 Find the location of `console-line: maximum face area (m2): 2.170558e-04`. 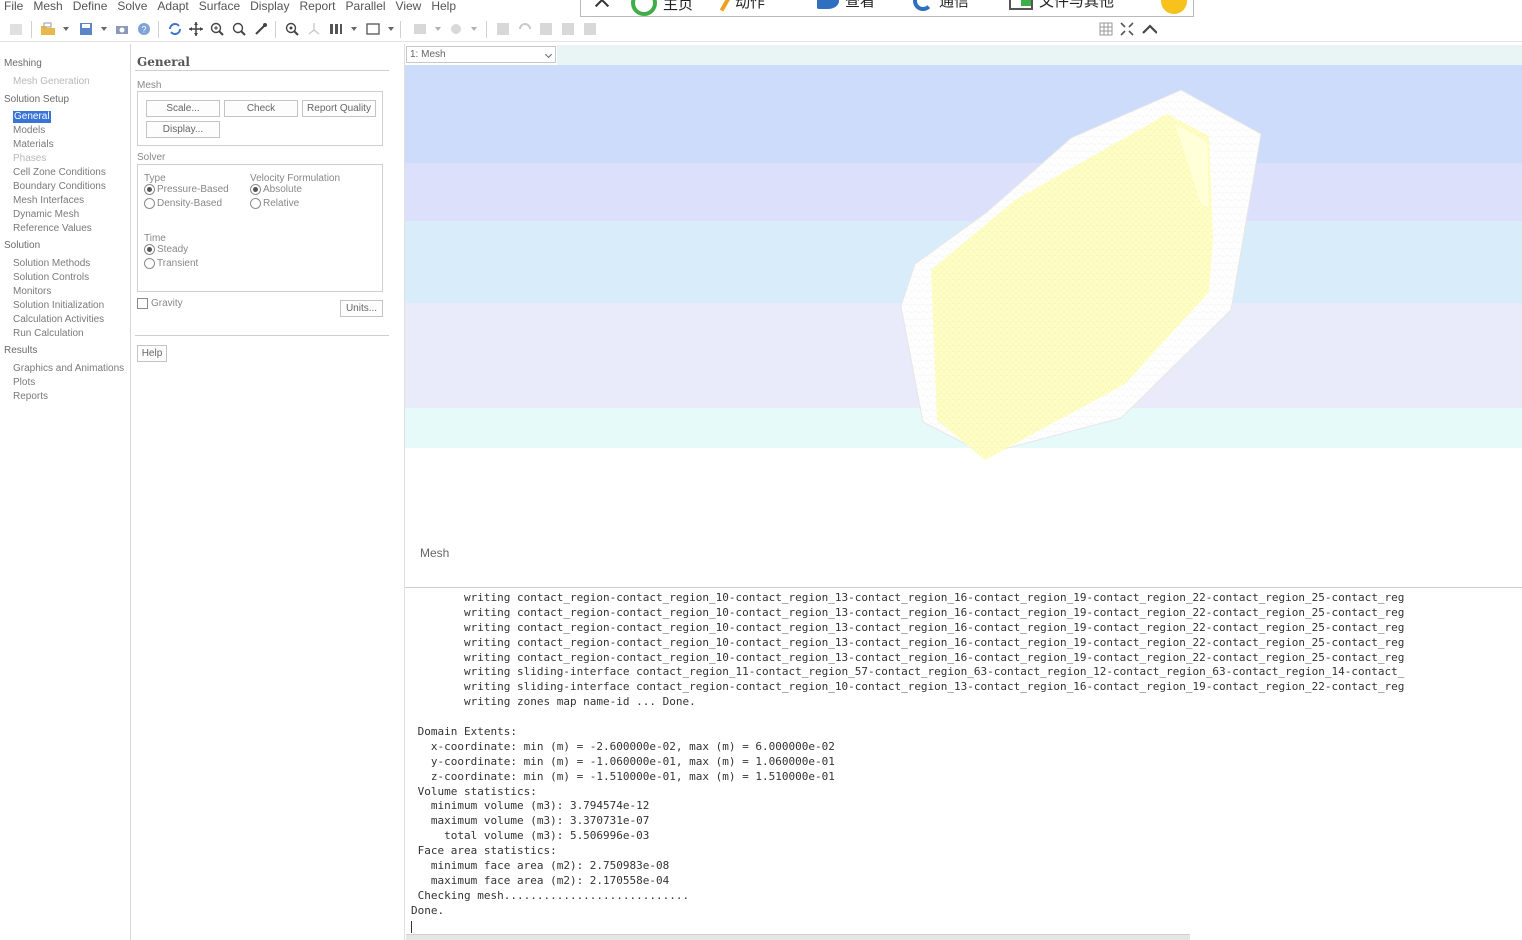

console-line: maximum face area (m2): 2.170558e-04 is located at coordinates (540, 880).